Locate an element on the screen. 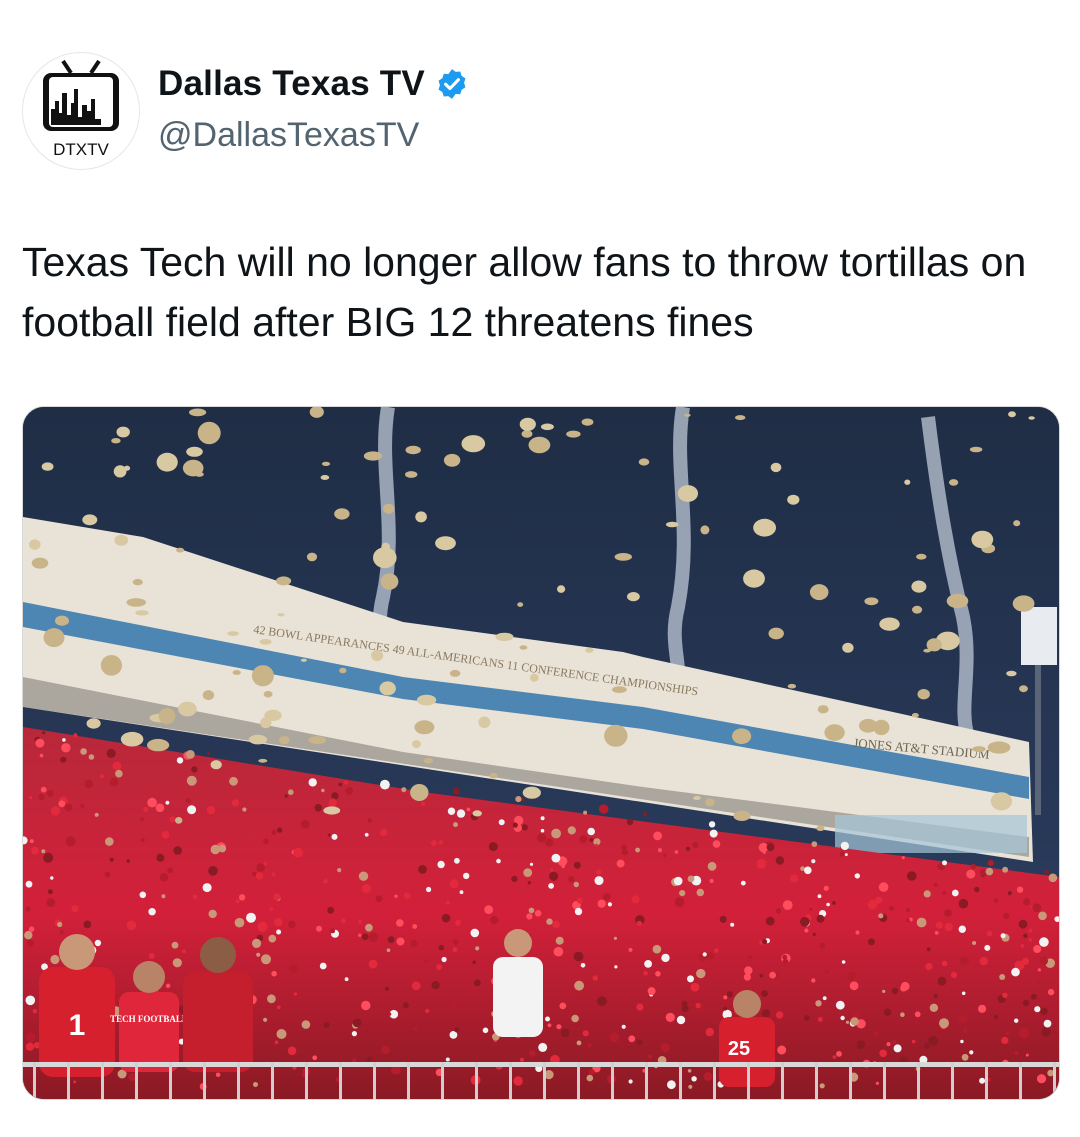 The width and height of the screenshot is (1080, 1137). avatar: DTXTV is located at coordinates (81, 111).